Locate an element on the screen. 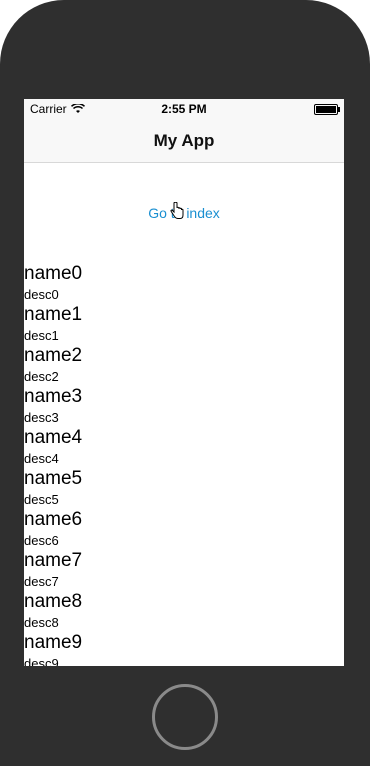 The width and height of the screenshot is (370, 766). item-name: name6 is located at coordinates (53, 519).